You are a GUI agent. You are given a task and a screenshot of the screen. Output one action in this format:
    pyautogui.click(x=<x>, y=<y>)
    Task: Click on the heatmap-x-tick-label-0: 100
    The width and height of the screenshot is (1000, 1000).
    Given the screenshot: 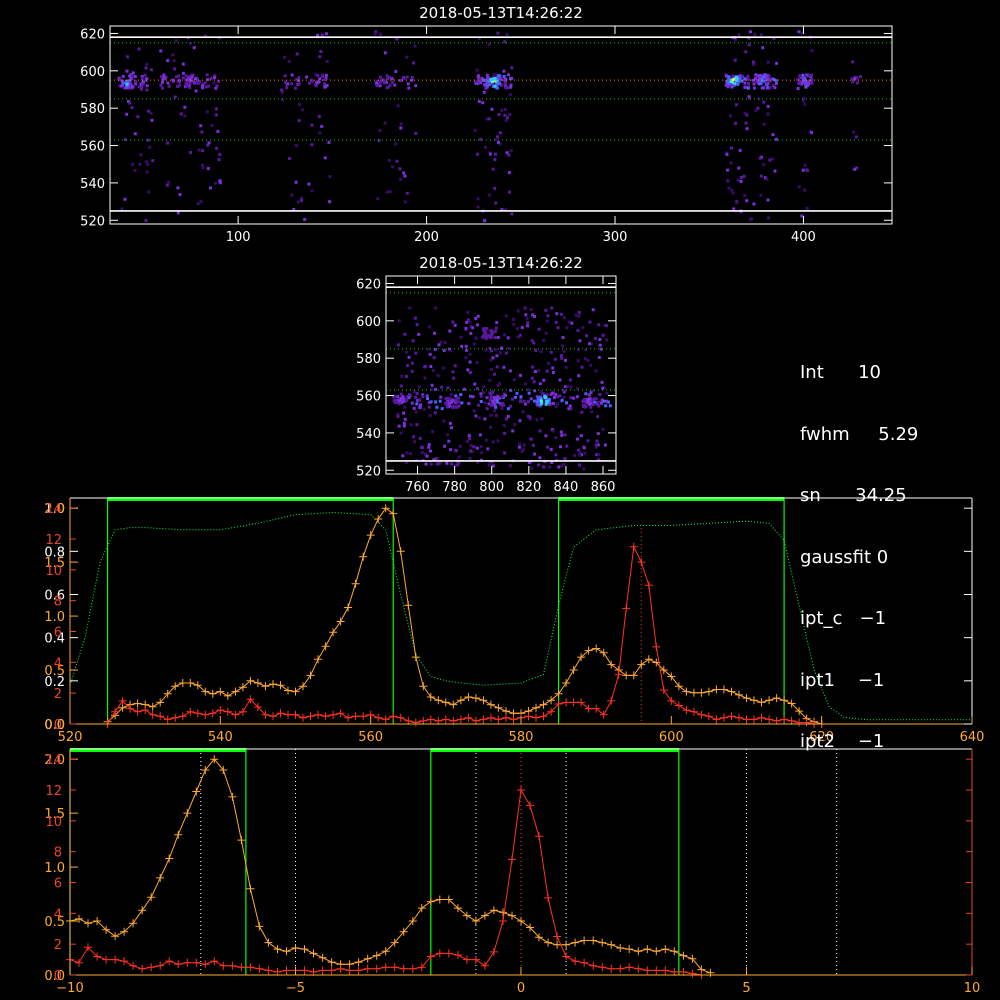 What is the action you would take?
    pyautogui.click(x=238, y=237)
    